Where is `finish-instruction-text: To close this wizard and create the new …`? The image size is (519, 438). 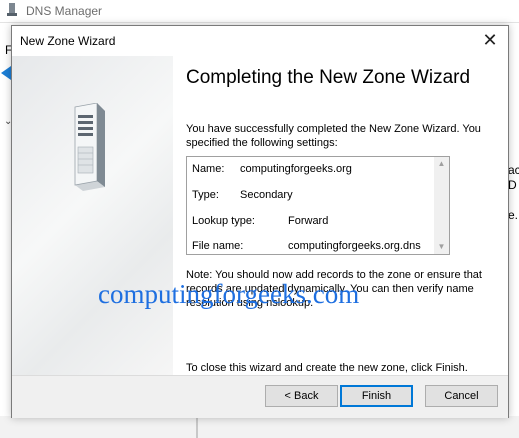 finish-instruction-text: To close this wizard and create the new … is located at coordinates (327, 368).